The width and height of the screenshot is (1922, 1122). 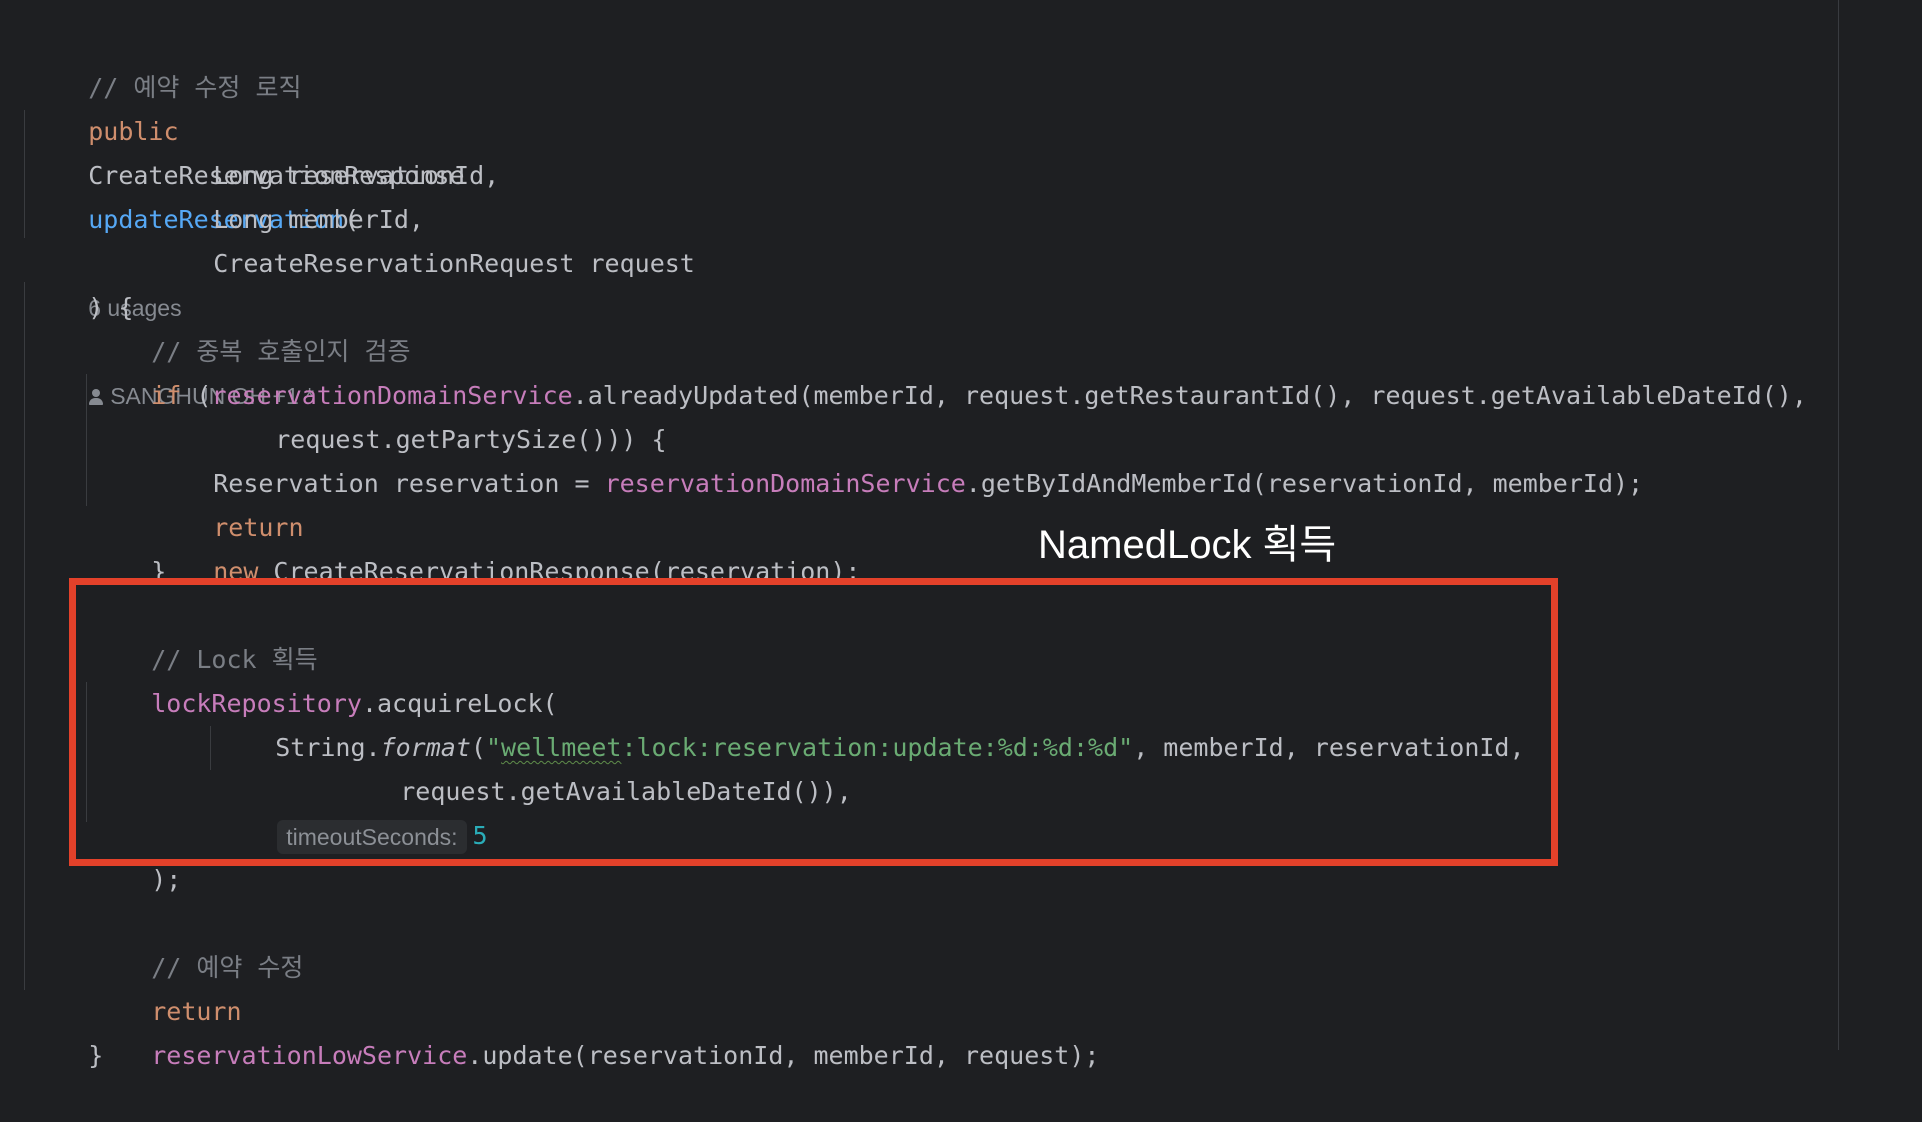 I want to click on code-line: // 중복 호출인지 검증, so click(x=250, y=326).